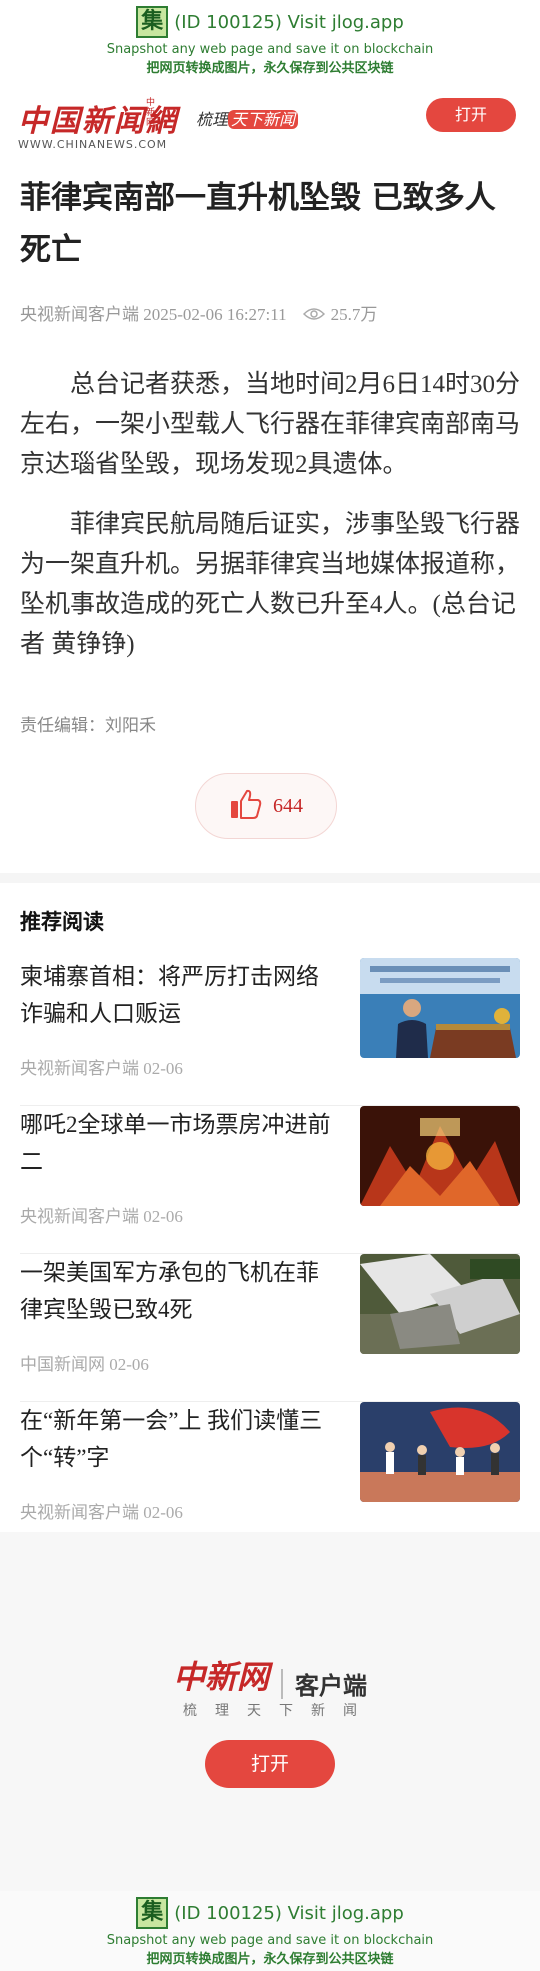  I want to click on site-header: 中国新闻網 WWW.CHINANEWS.COM 中新网 梳理 天下新闻 打开, so click(270, 121).